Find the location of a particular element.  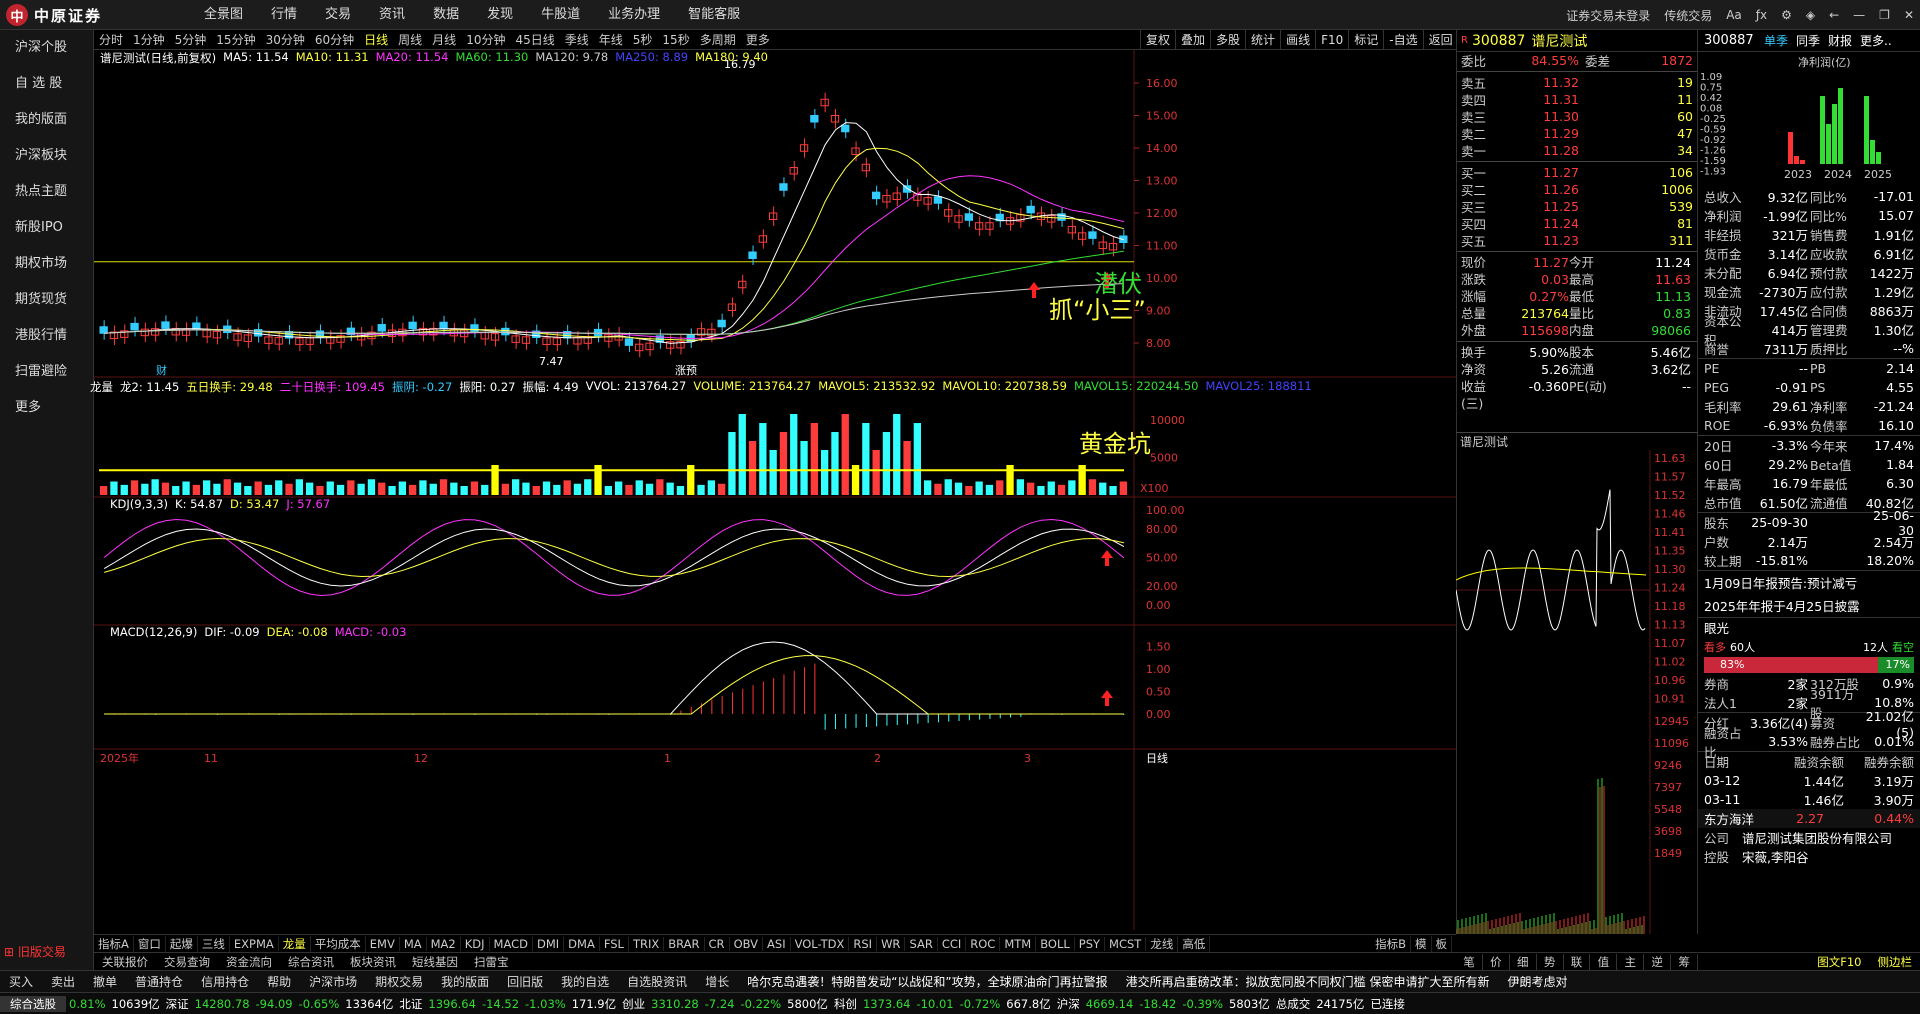

related-name: 东方海洋 is located at coordinates (1739, 818).